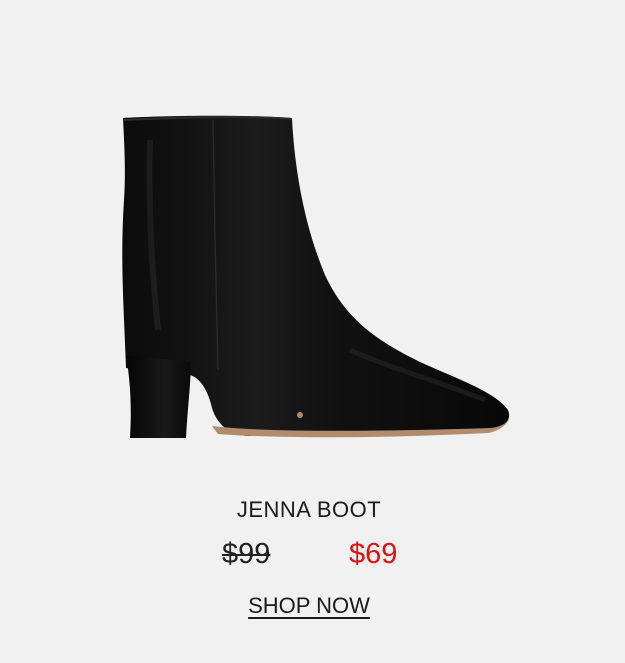 The height and width of the screenshot is (663, 625). What do you see at coordinates (309, 558) in the screenshot?
I see `price-row: $99 $69` at bounding box center [309, 558].